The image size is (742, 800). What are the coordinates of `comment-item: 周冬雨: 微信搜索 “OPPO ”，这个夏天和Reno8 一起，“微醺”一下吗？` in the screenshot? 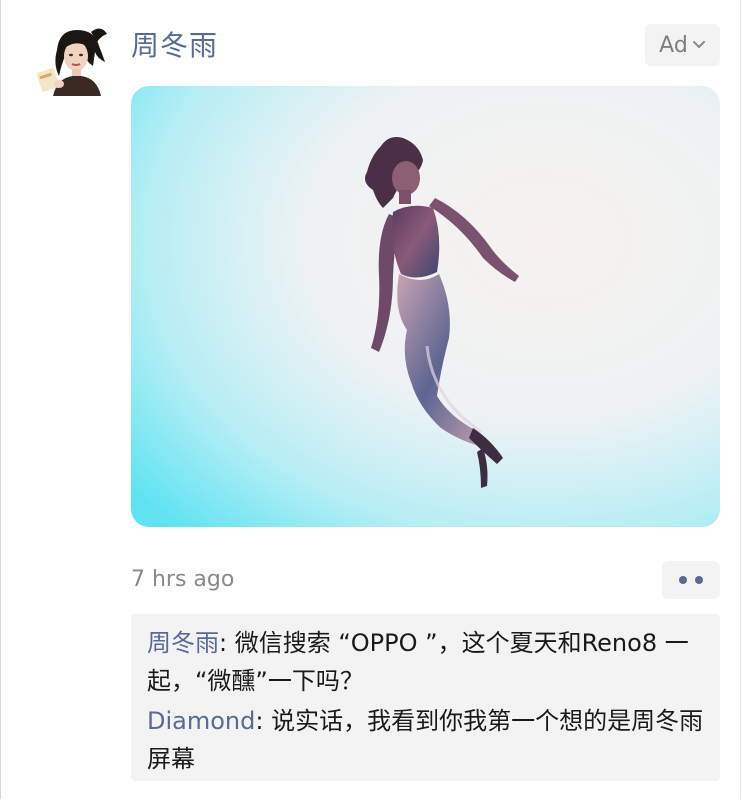 It's located at (425, 662).